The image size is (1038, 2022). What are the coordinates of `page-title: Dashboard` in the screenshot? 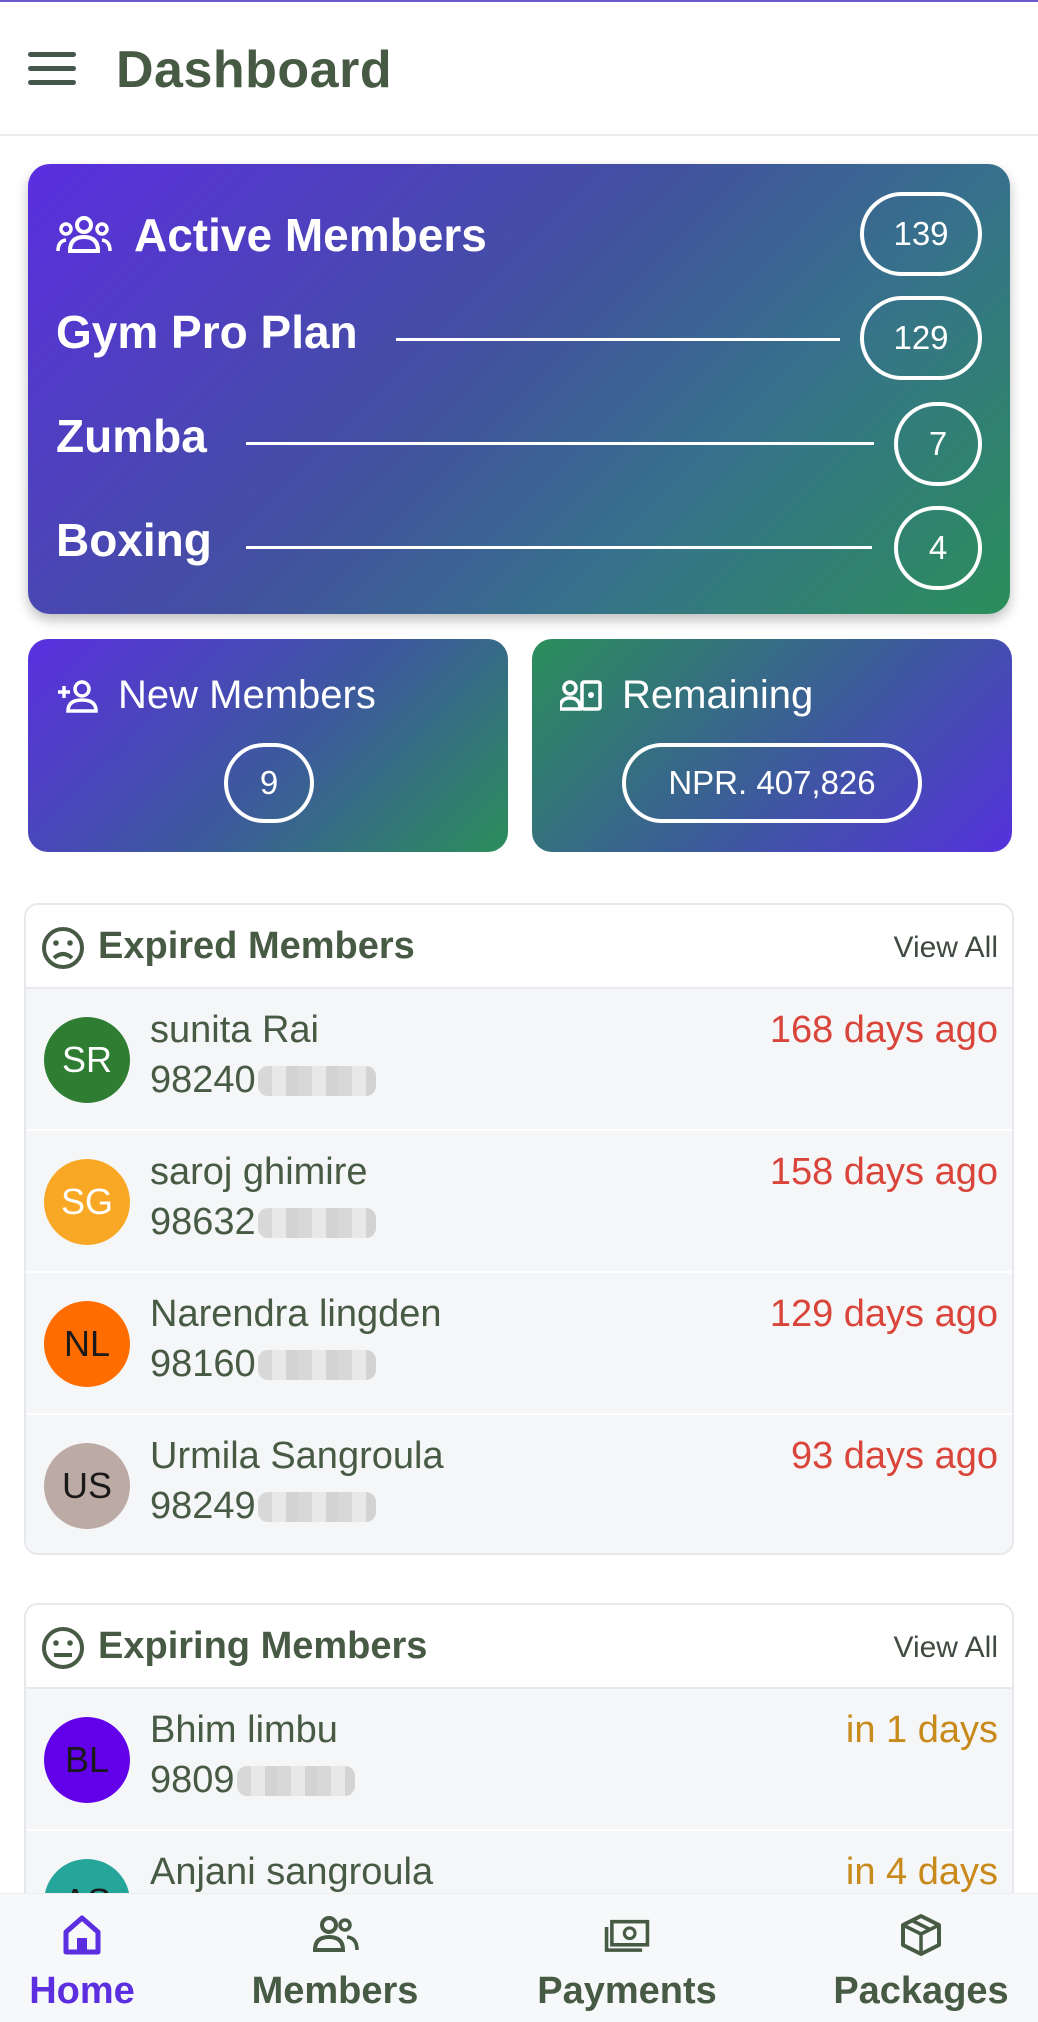 It's located at (254, 70).